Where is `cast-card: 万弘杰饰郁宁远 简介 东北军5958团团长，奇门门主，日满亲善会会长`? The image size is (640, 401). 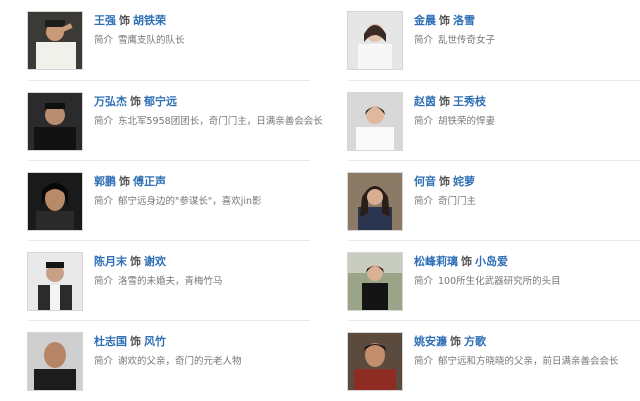
cast-card: 万弘杰饰郁宁远 简介 东北军5958团团长，奇门门主，日满亲善会会长 is located at coordinates (175, 126).